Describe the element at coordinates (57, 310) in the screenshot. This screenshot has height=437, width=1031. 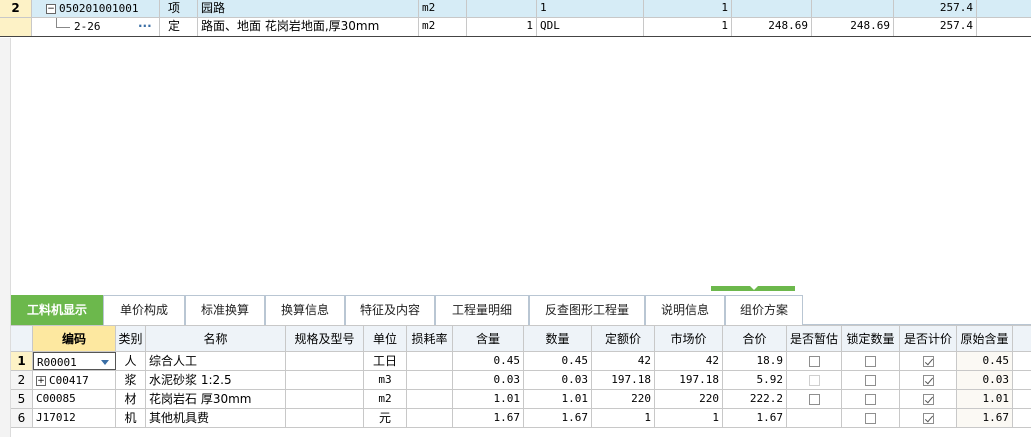
I see `tab-material-display: 工料机显示` at that location.